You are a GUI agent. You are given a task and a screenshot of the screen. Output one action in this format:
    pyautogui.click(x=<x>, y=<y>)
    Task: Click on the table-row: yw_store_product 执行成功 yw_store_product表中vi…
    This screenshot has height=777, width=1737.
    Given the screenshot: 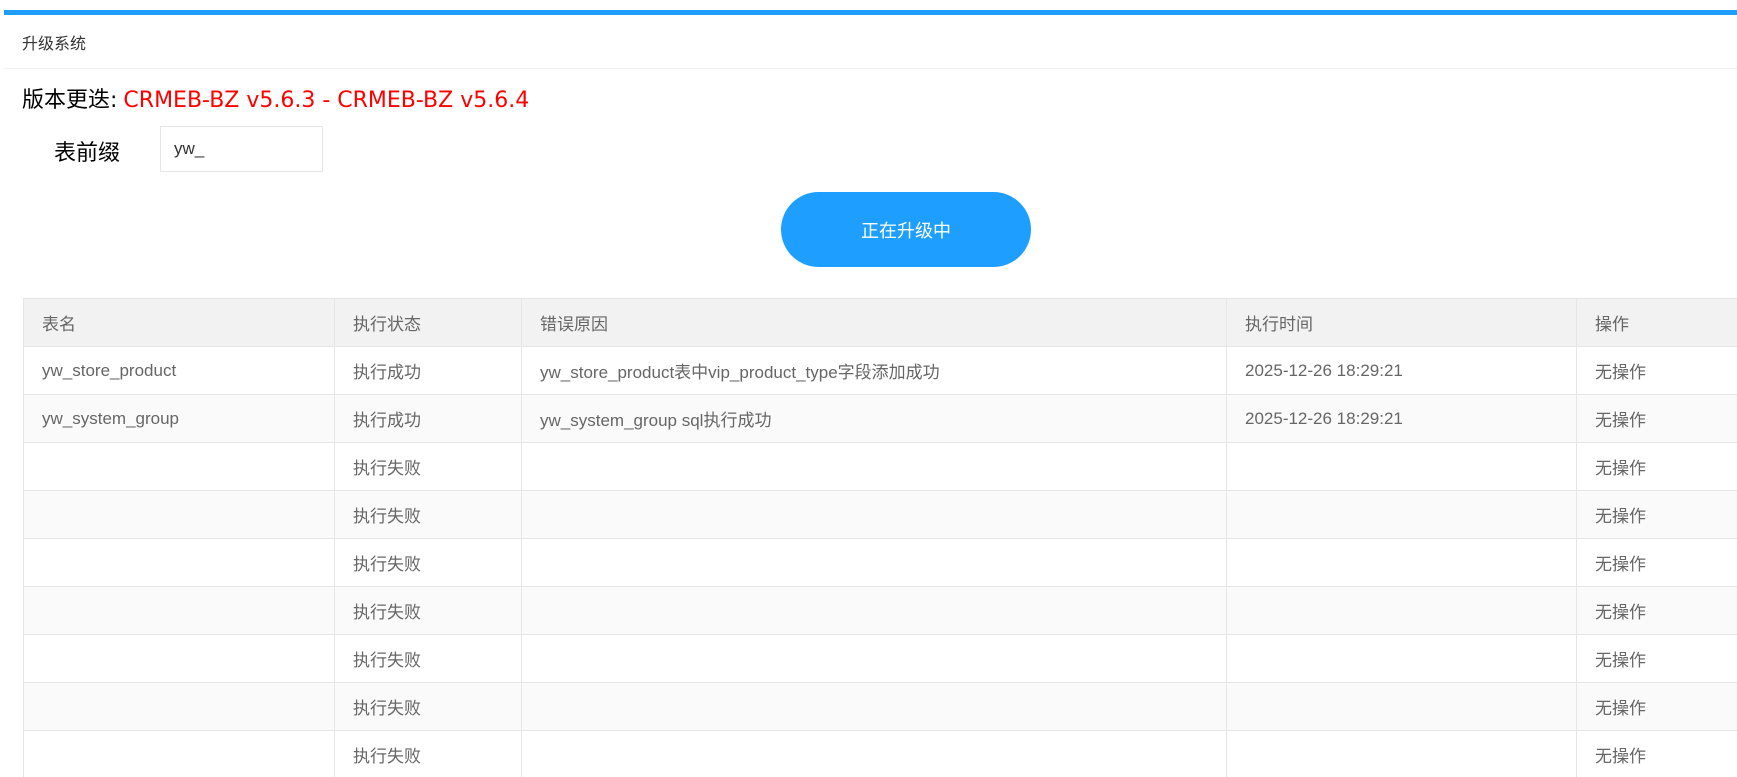 What is the action you would take?
    pyautogui.click(x=880, y=370)
    